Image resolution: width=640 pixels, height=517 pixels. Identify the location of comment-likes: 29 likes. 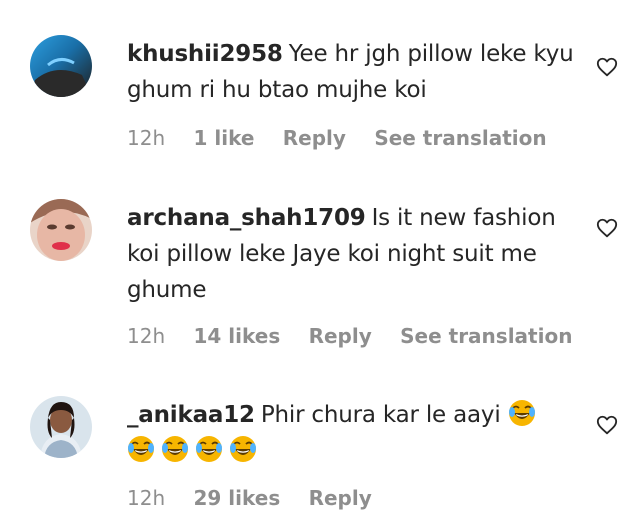
(236, 498).